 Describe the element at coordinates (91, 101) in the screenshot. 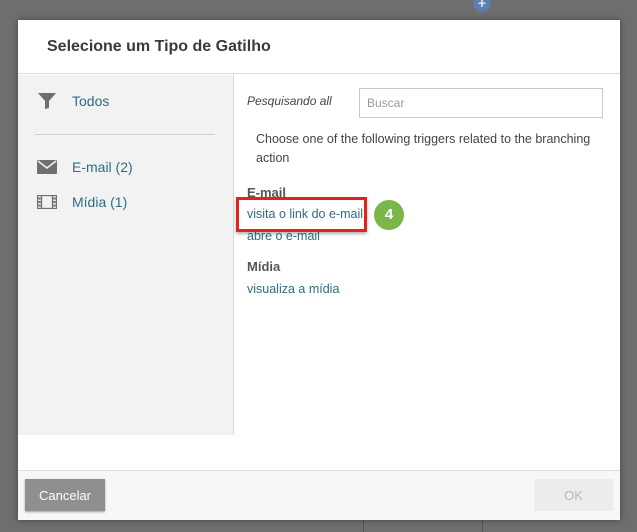

I see `filter-item-label: Todos` at that location.